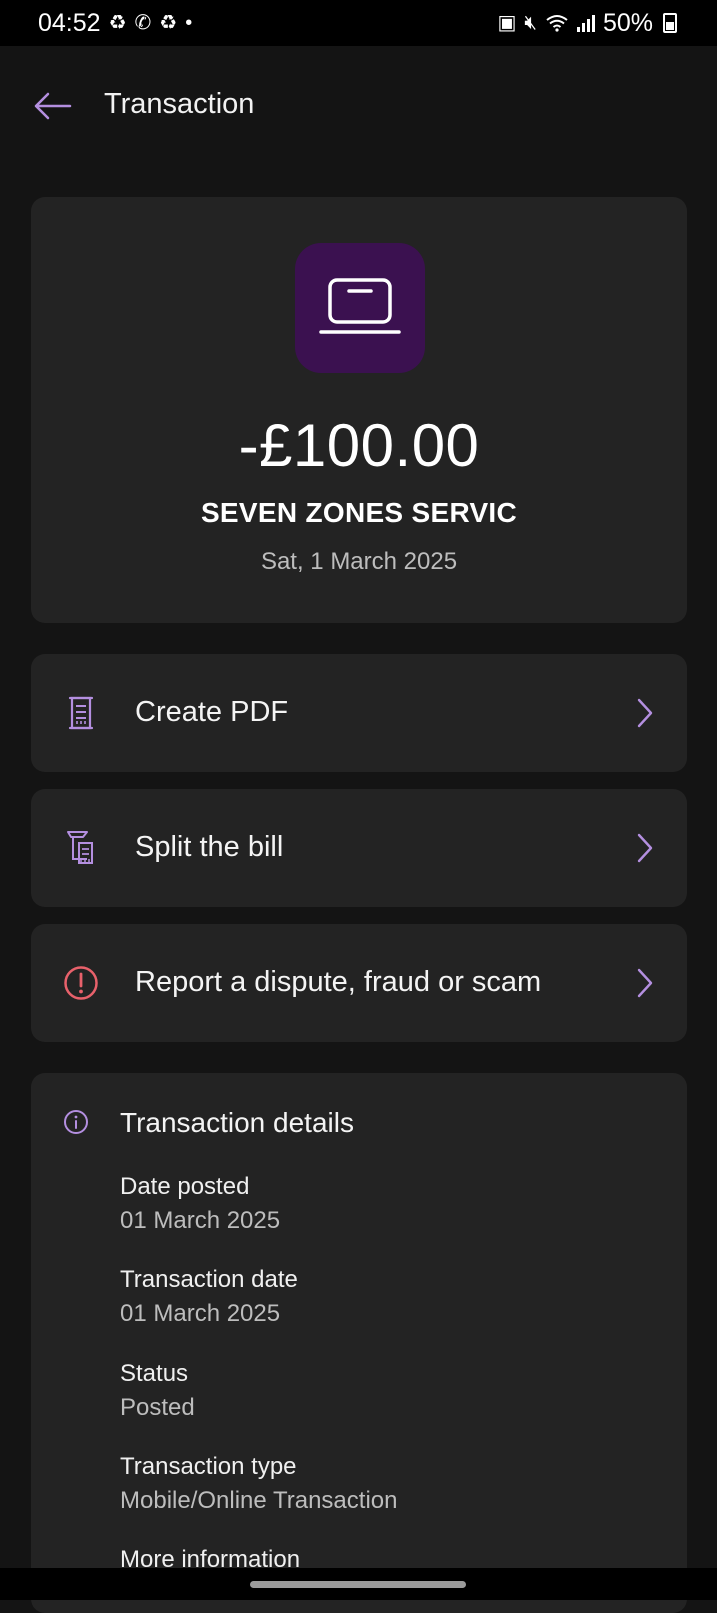  I want to click on signal-icon, so click(585, 23).